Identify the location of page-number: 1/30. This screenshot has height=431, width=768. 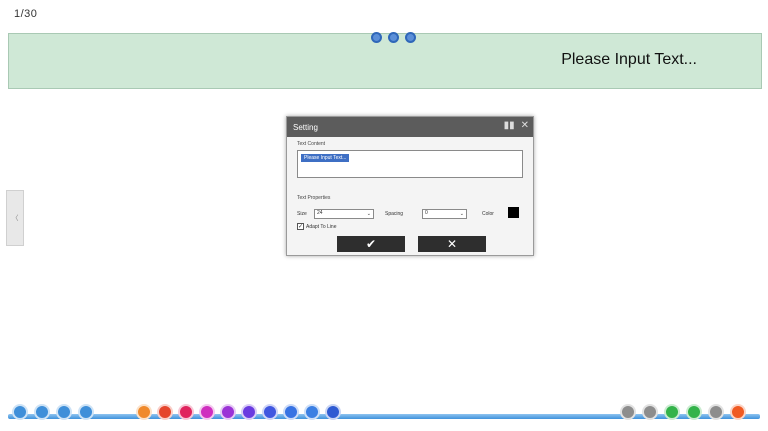
(26, 14).